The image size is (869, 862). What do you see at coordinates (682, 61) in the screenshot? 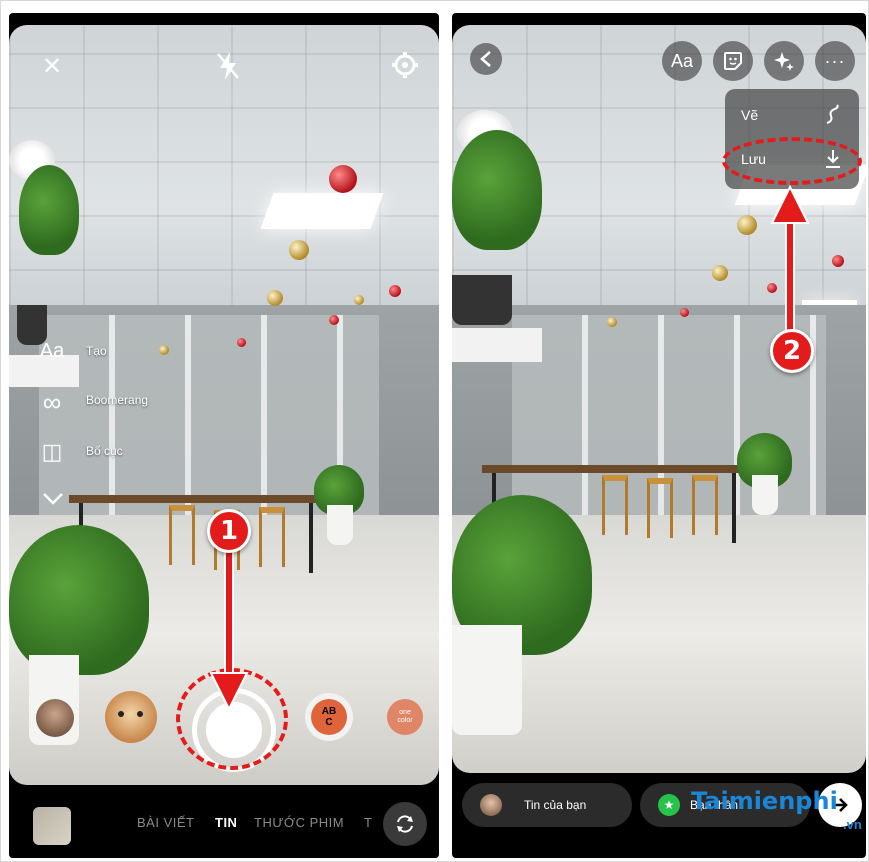
I see `text-tool-button: Aa` at bounding box center [682, 61].